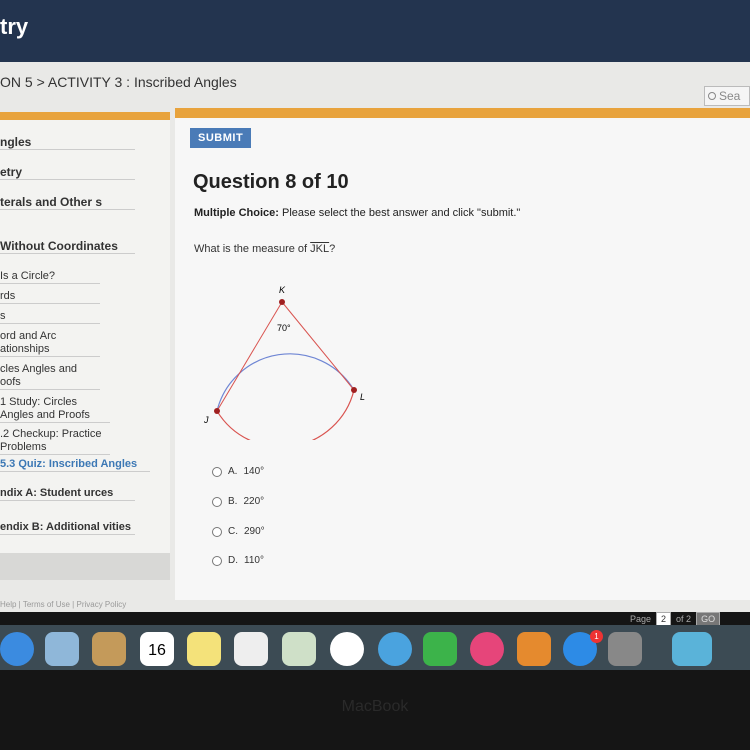 The height and width of the screenshot is (750, 750). What do you see at coordinates (157, 649) in the screenshot?
I see `calendar-icon: 16` at bounding box center [157, 649].